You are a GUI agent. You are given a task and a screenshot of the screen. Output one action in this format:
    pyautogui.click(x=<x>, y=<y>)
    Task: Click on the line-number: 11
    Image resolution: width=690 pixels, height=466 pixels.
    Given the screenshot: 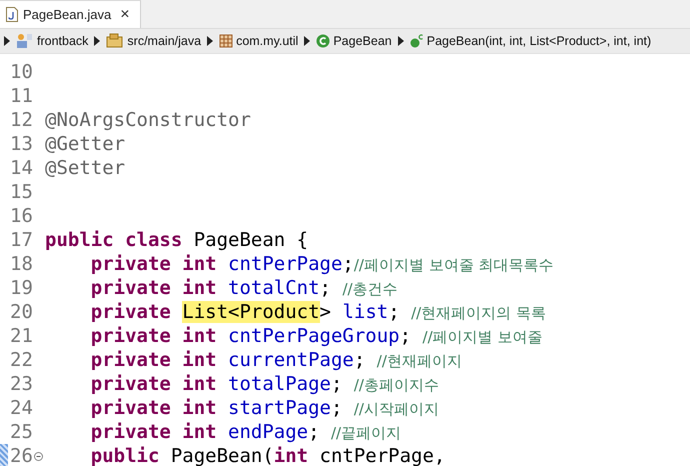 What is the action you would take?
    pyautogui.click(x=21, y=96)
    